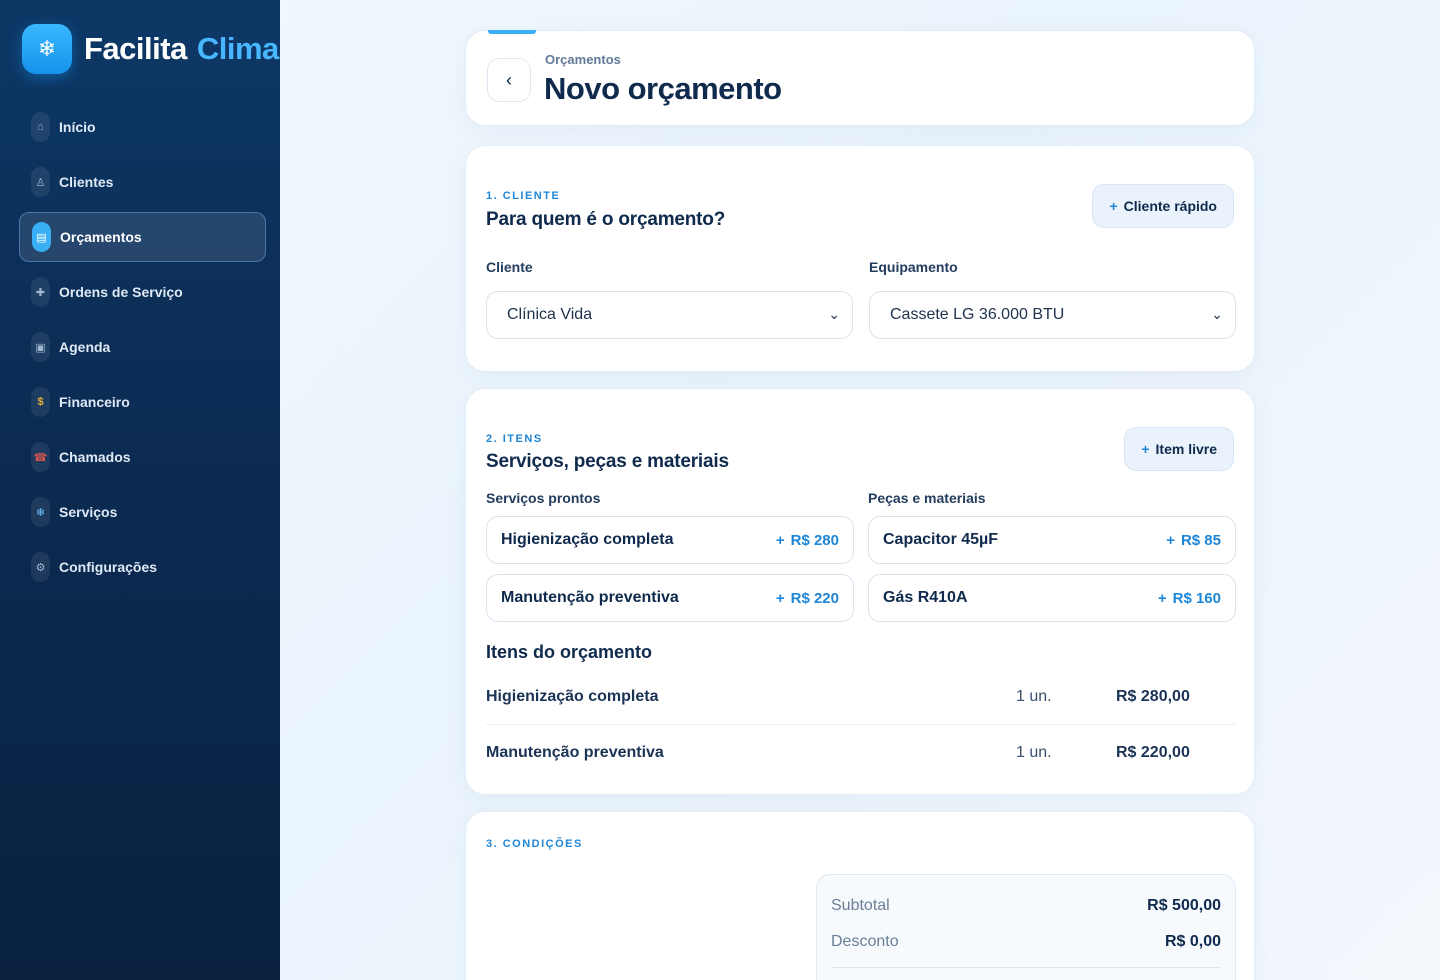 Image resolution: width=1440 pixels, height=980 pixels. Describe the element at coordinates (550, 314) in the screenshot. I see `client-select-value: Clínica Vida` at that location.